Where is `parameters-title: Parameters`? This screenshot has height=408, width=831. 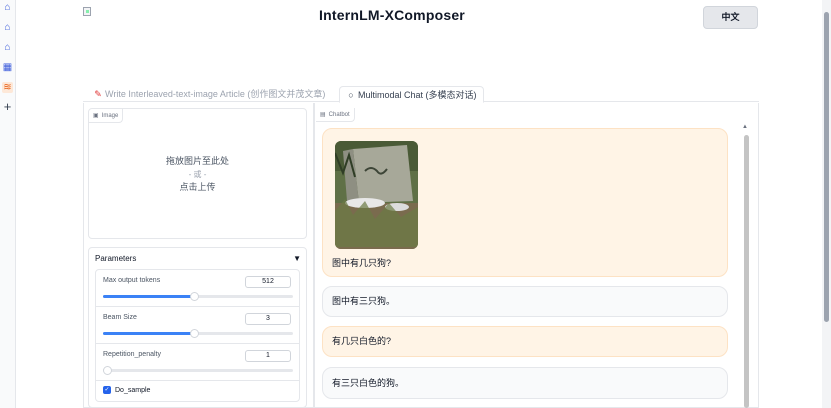 parameters-title: Parameters is located at coordinates (116, 258).